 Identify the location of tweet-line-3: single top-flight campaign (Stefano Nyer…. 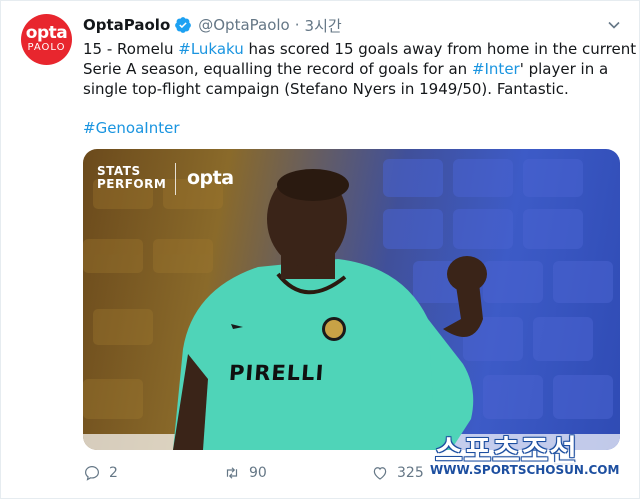
(326, 89).